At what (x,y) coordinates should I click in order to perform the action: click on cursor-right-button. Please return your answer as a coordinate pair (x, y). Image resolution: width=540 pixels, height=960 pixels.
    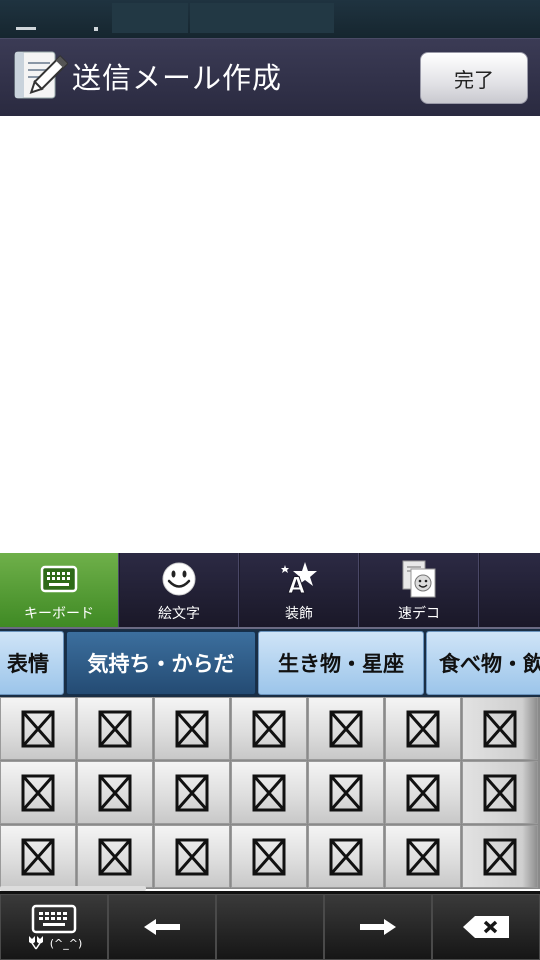
    Looking at the image, I should click on (378, 927).